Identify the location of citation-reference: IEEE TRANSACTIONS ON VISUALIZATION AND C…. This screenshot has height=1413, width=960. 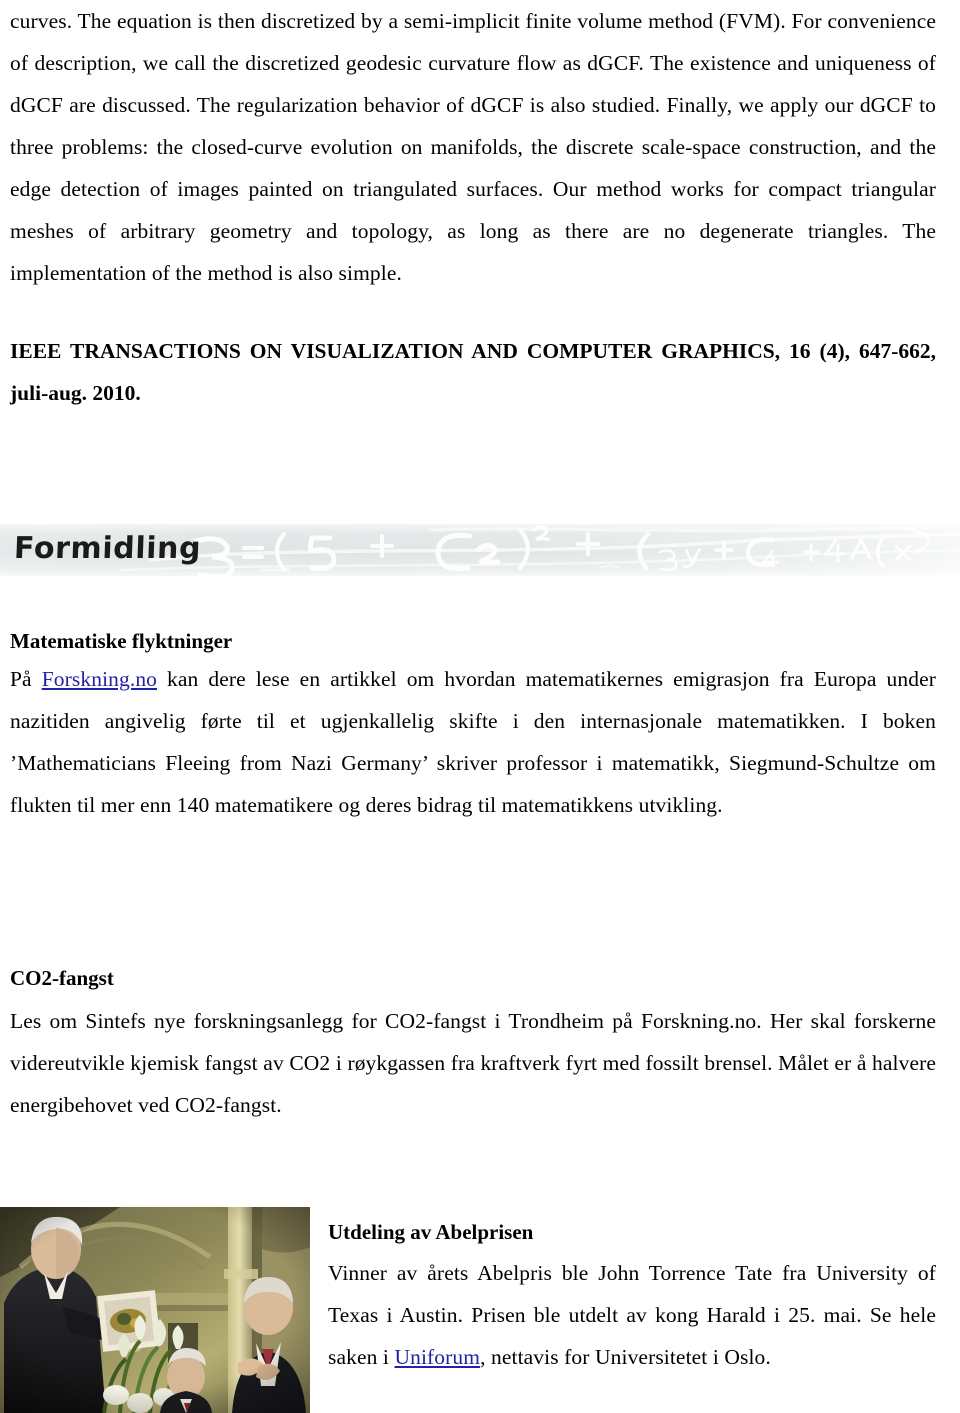
(473, 372).